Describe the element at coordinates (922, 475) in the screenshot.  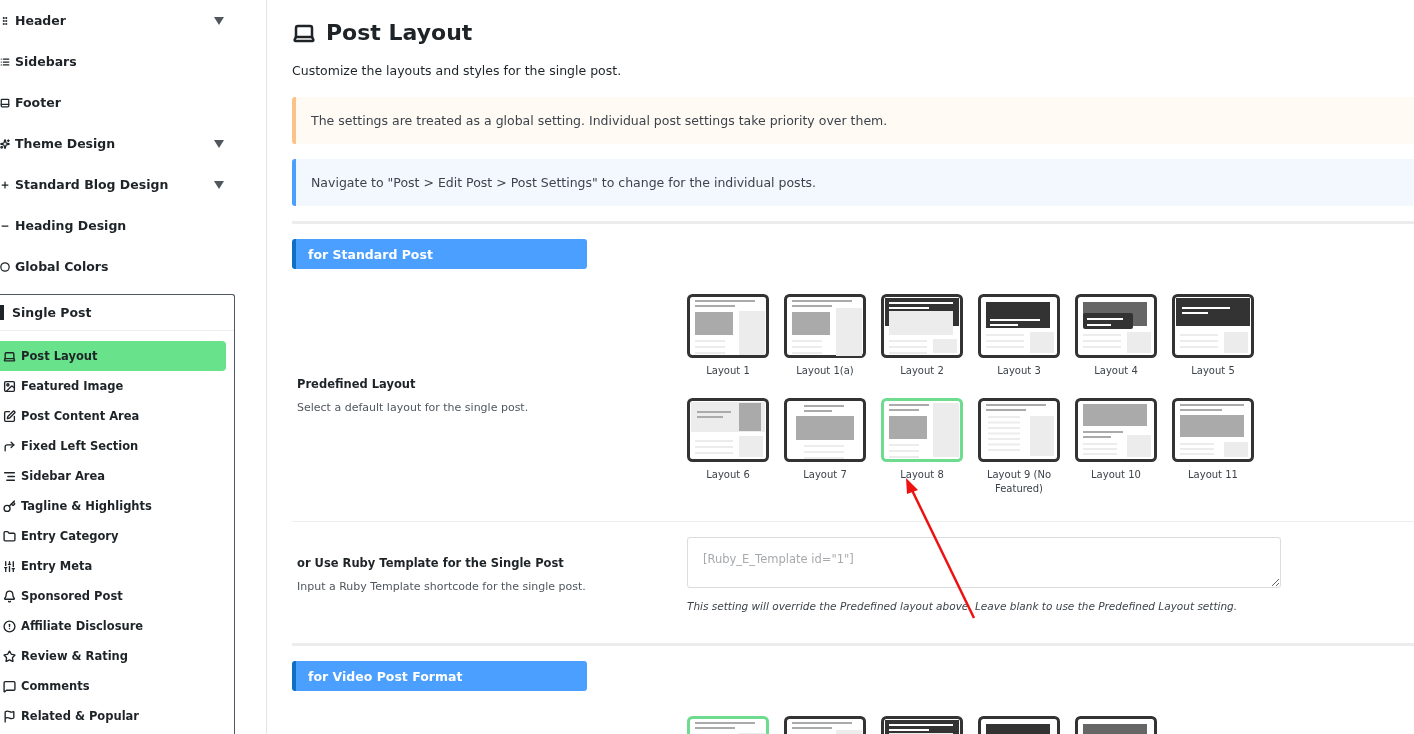
I see `layout-label: Layout 8` at that location.